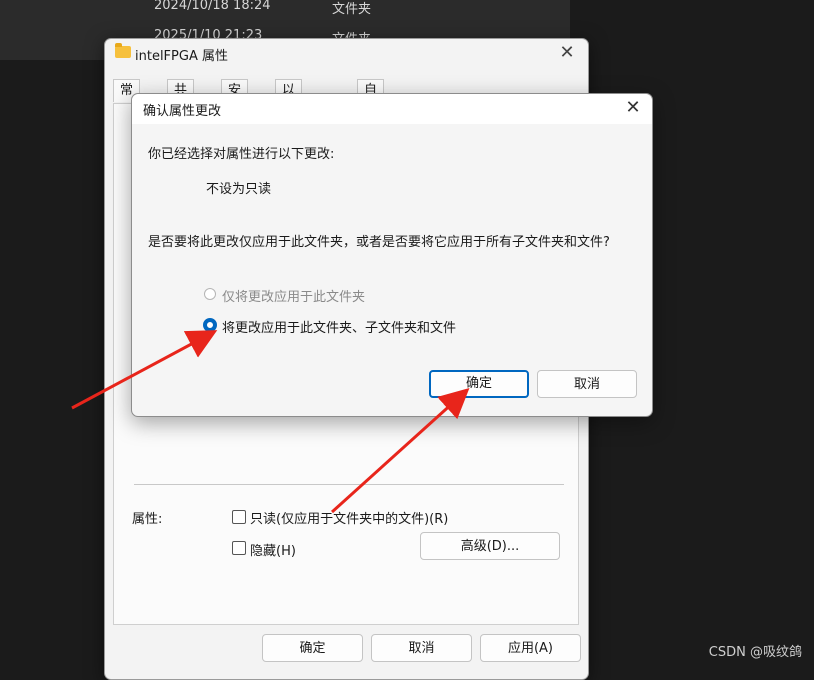 This screenshot has height=680, width=814. I want to click on arrow-to-ok, so click(400, 450).